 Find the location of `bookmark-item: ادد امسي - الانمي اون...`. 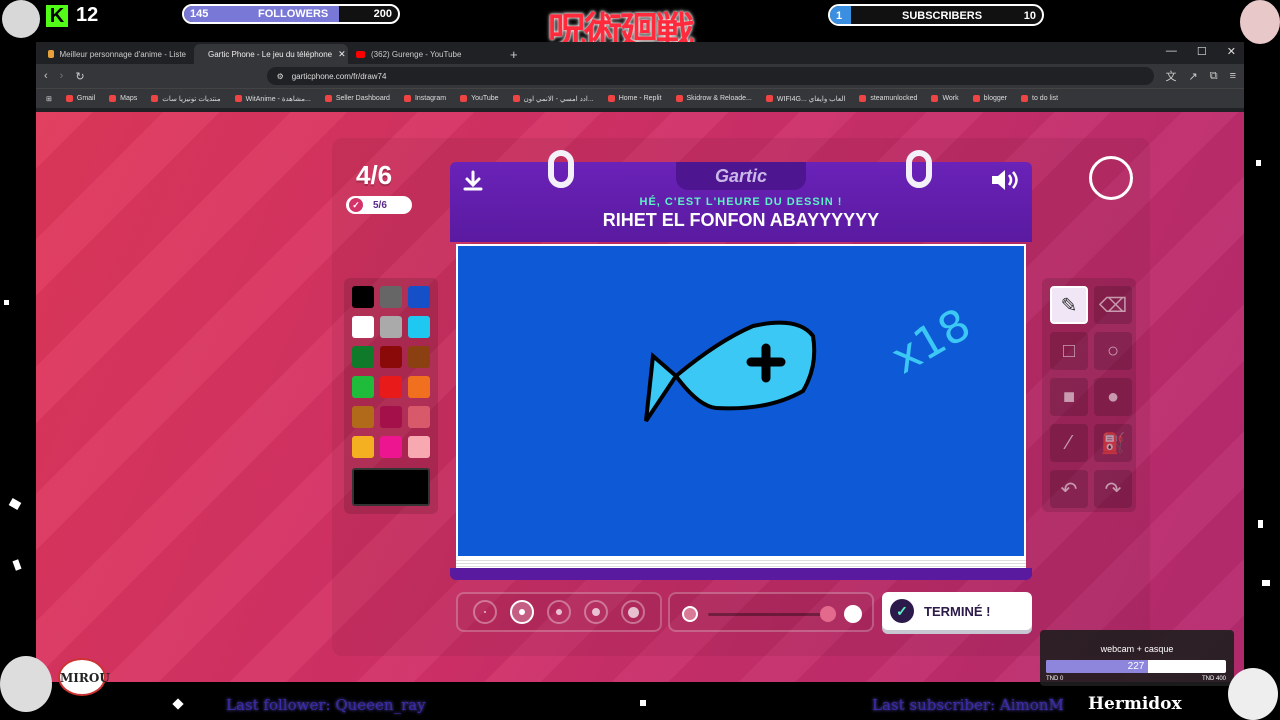

bookmark-item: ادد امسي - الانمي اون... is located at coordinates (553, 99).